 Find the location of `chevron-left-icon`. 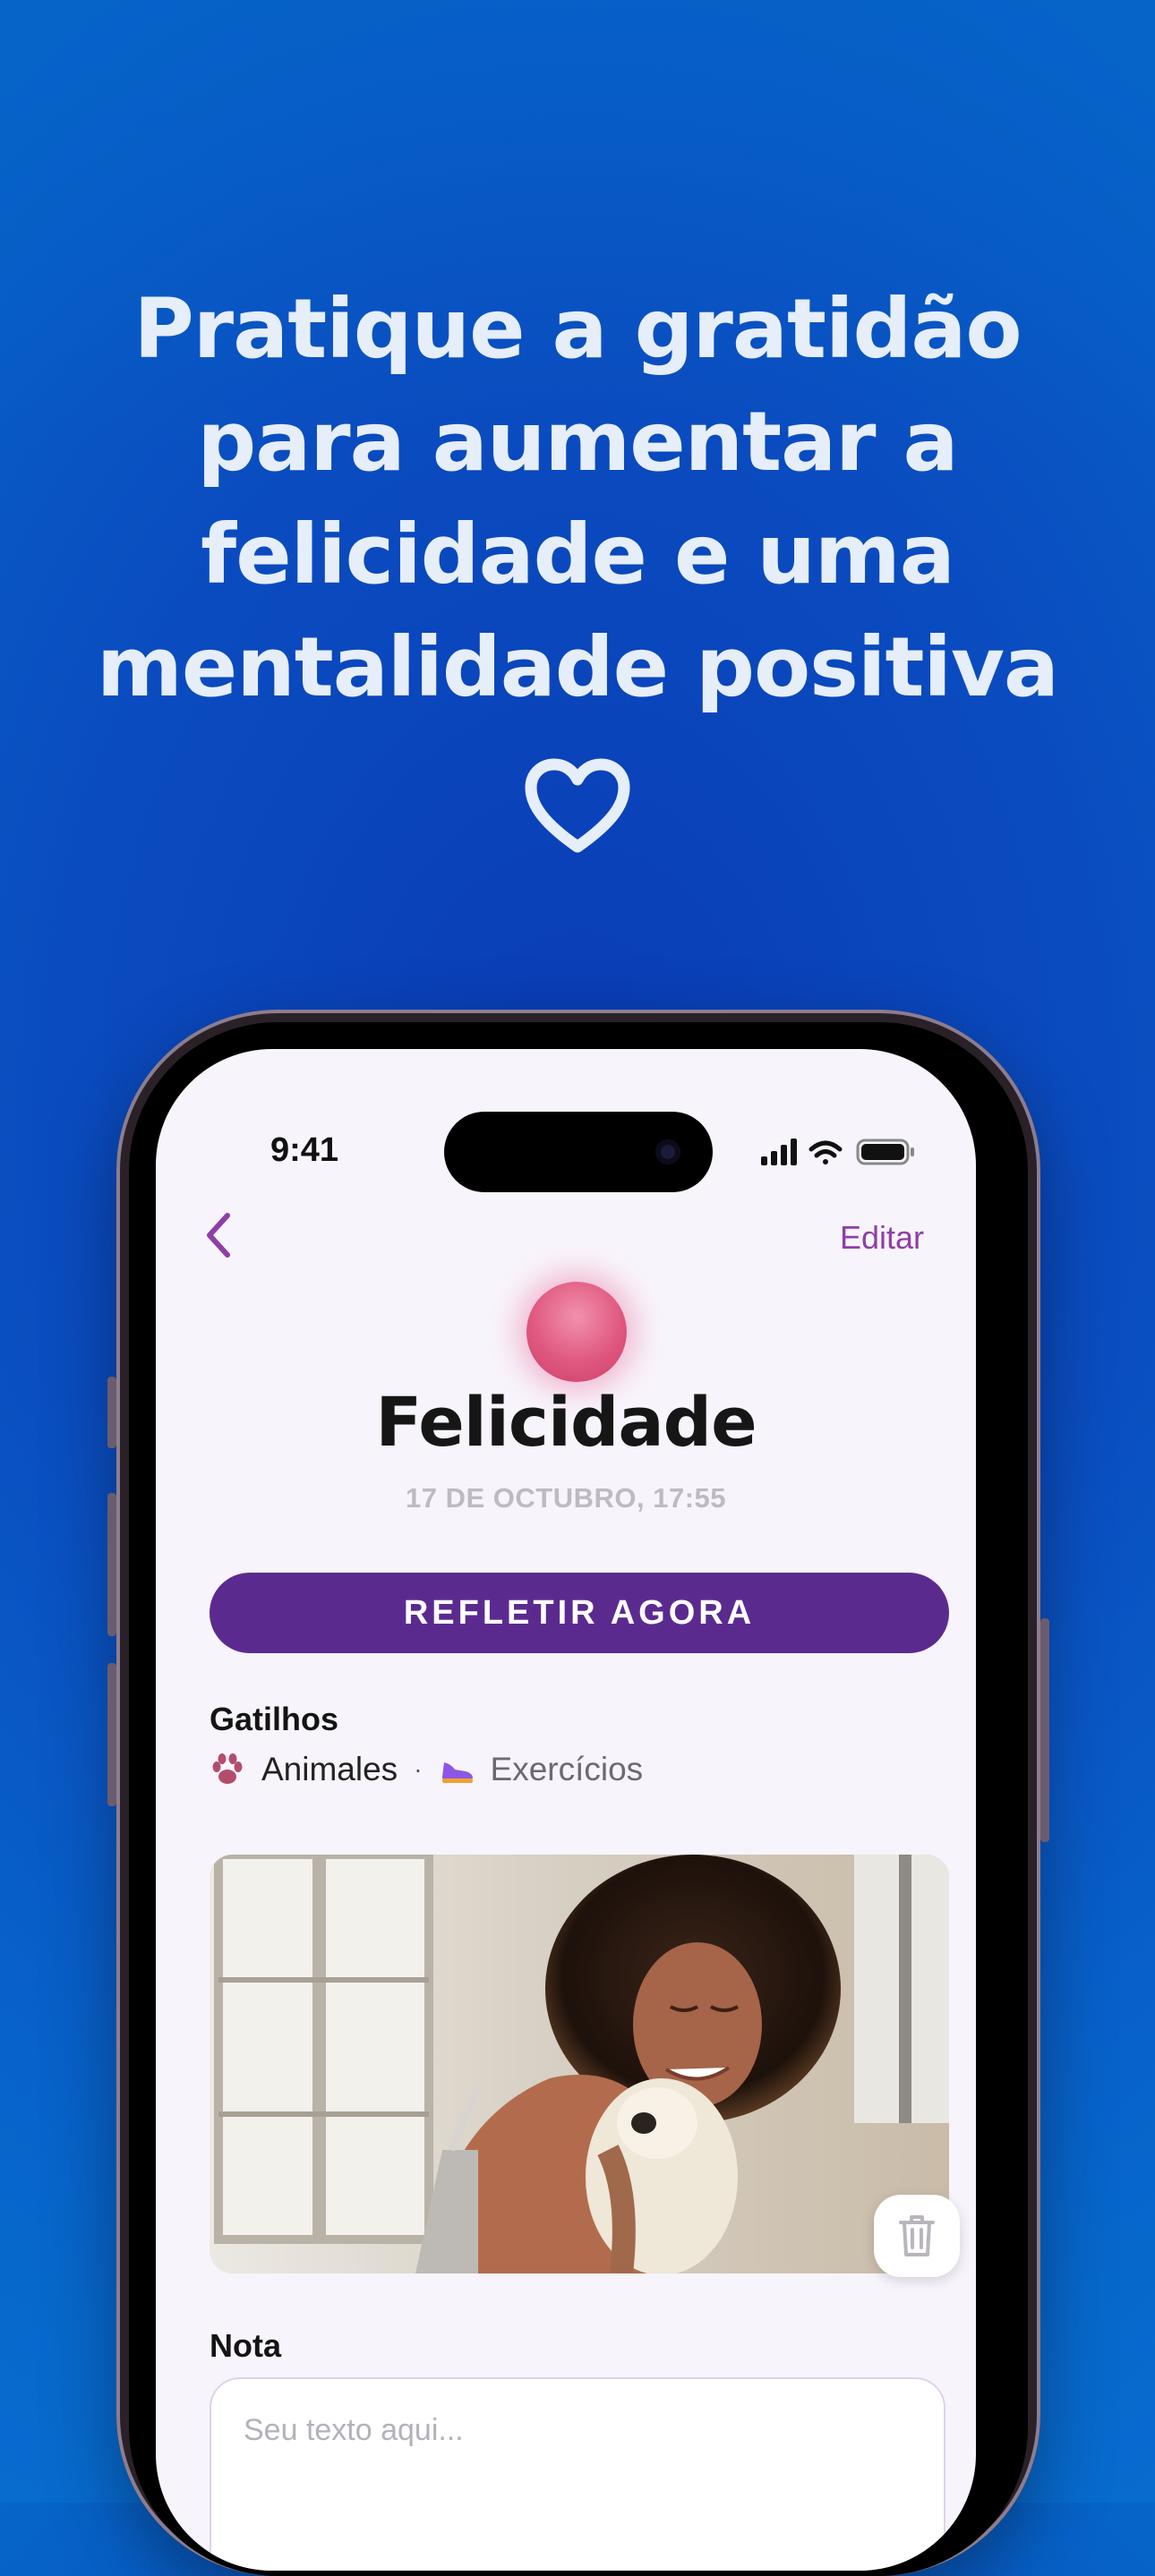

chevron-left-icon is located at coordinates (218, 1235).